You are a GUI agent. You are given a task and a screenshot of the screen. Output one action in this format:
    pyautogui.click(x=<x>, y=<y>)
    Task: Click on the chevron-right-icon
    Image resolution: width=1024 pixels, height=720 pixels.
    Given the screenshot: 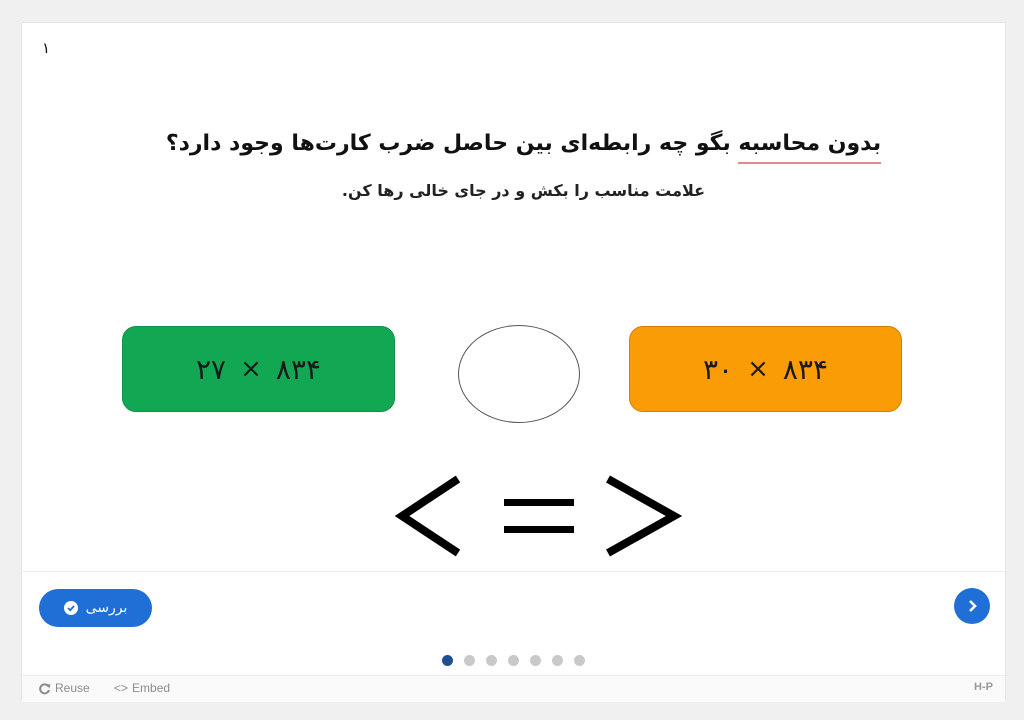 What is the action you would take?
    pyautogui.click(x=973, y=606)
    